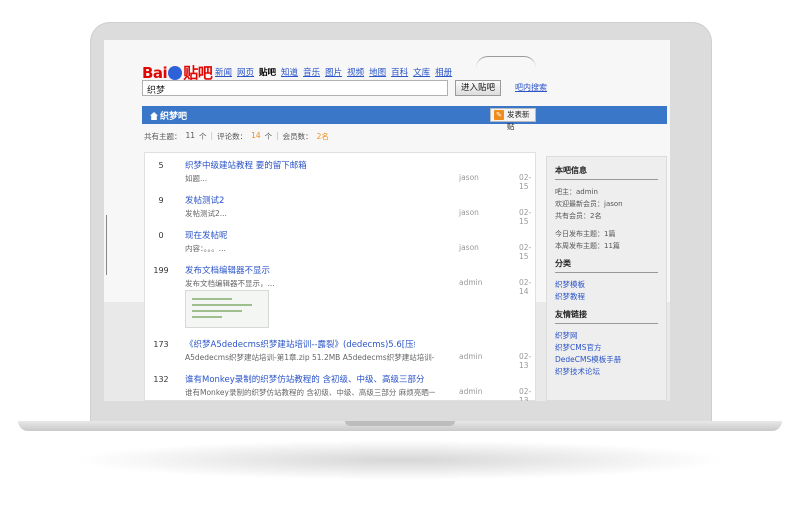  Describe the element at coordinates (206, 235) in the screenshot. I see `thread-title: 现在发帖呢` at that location.